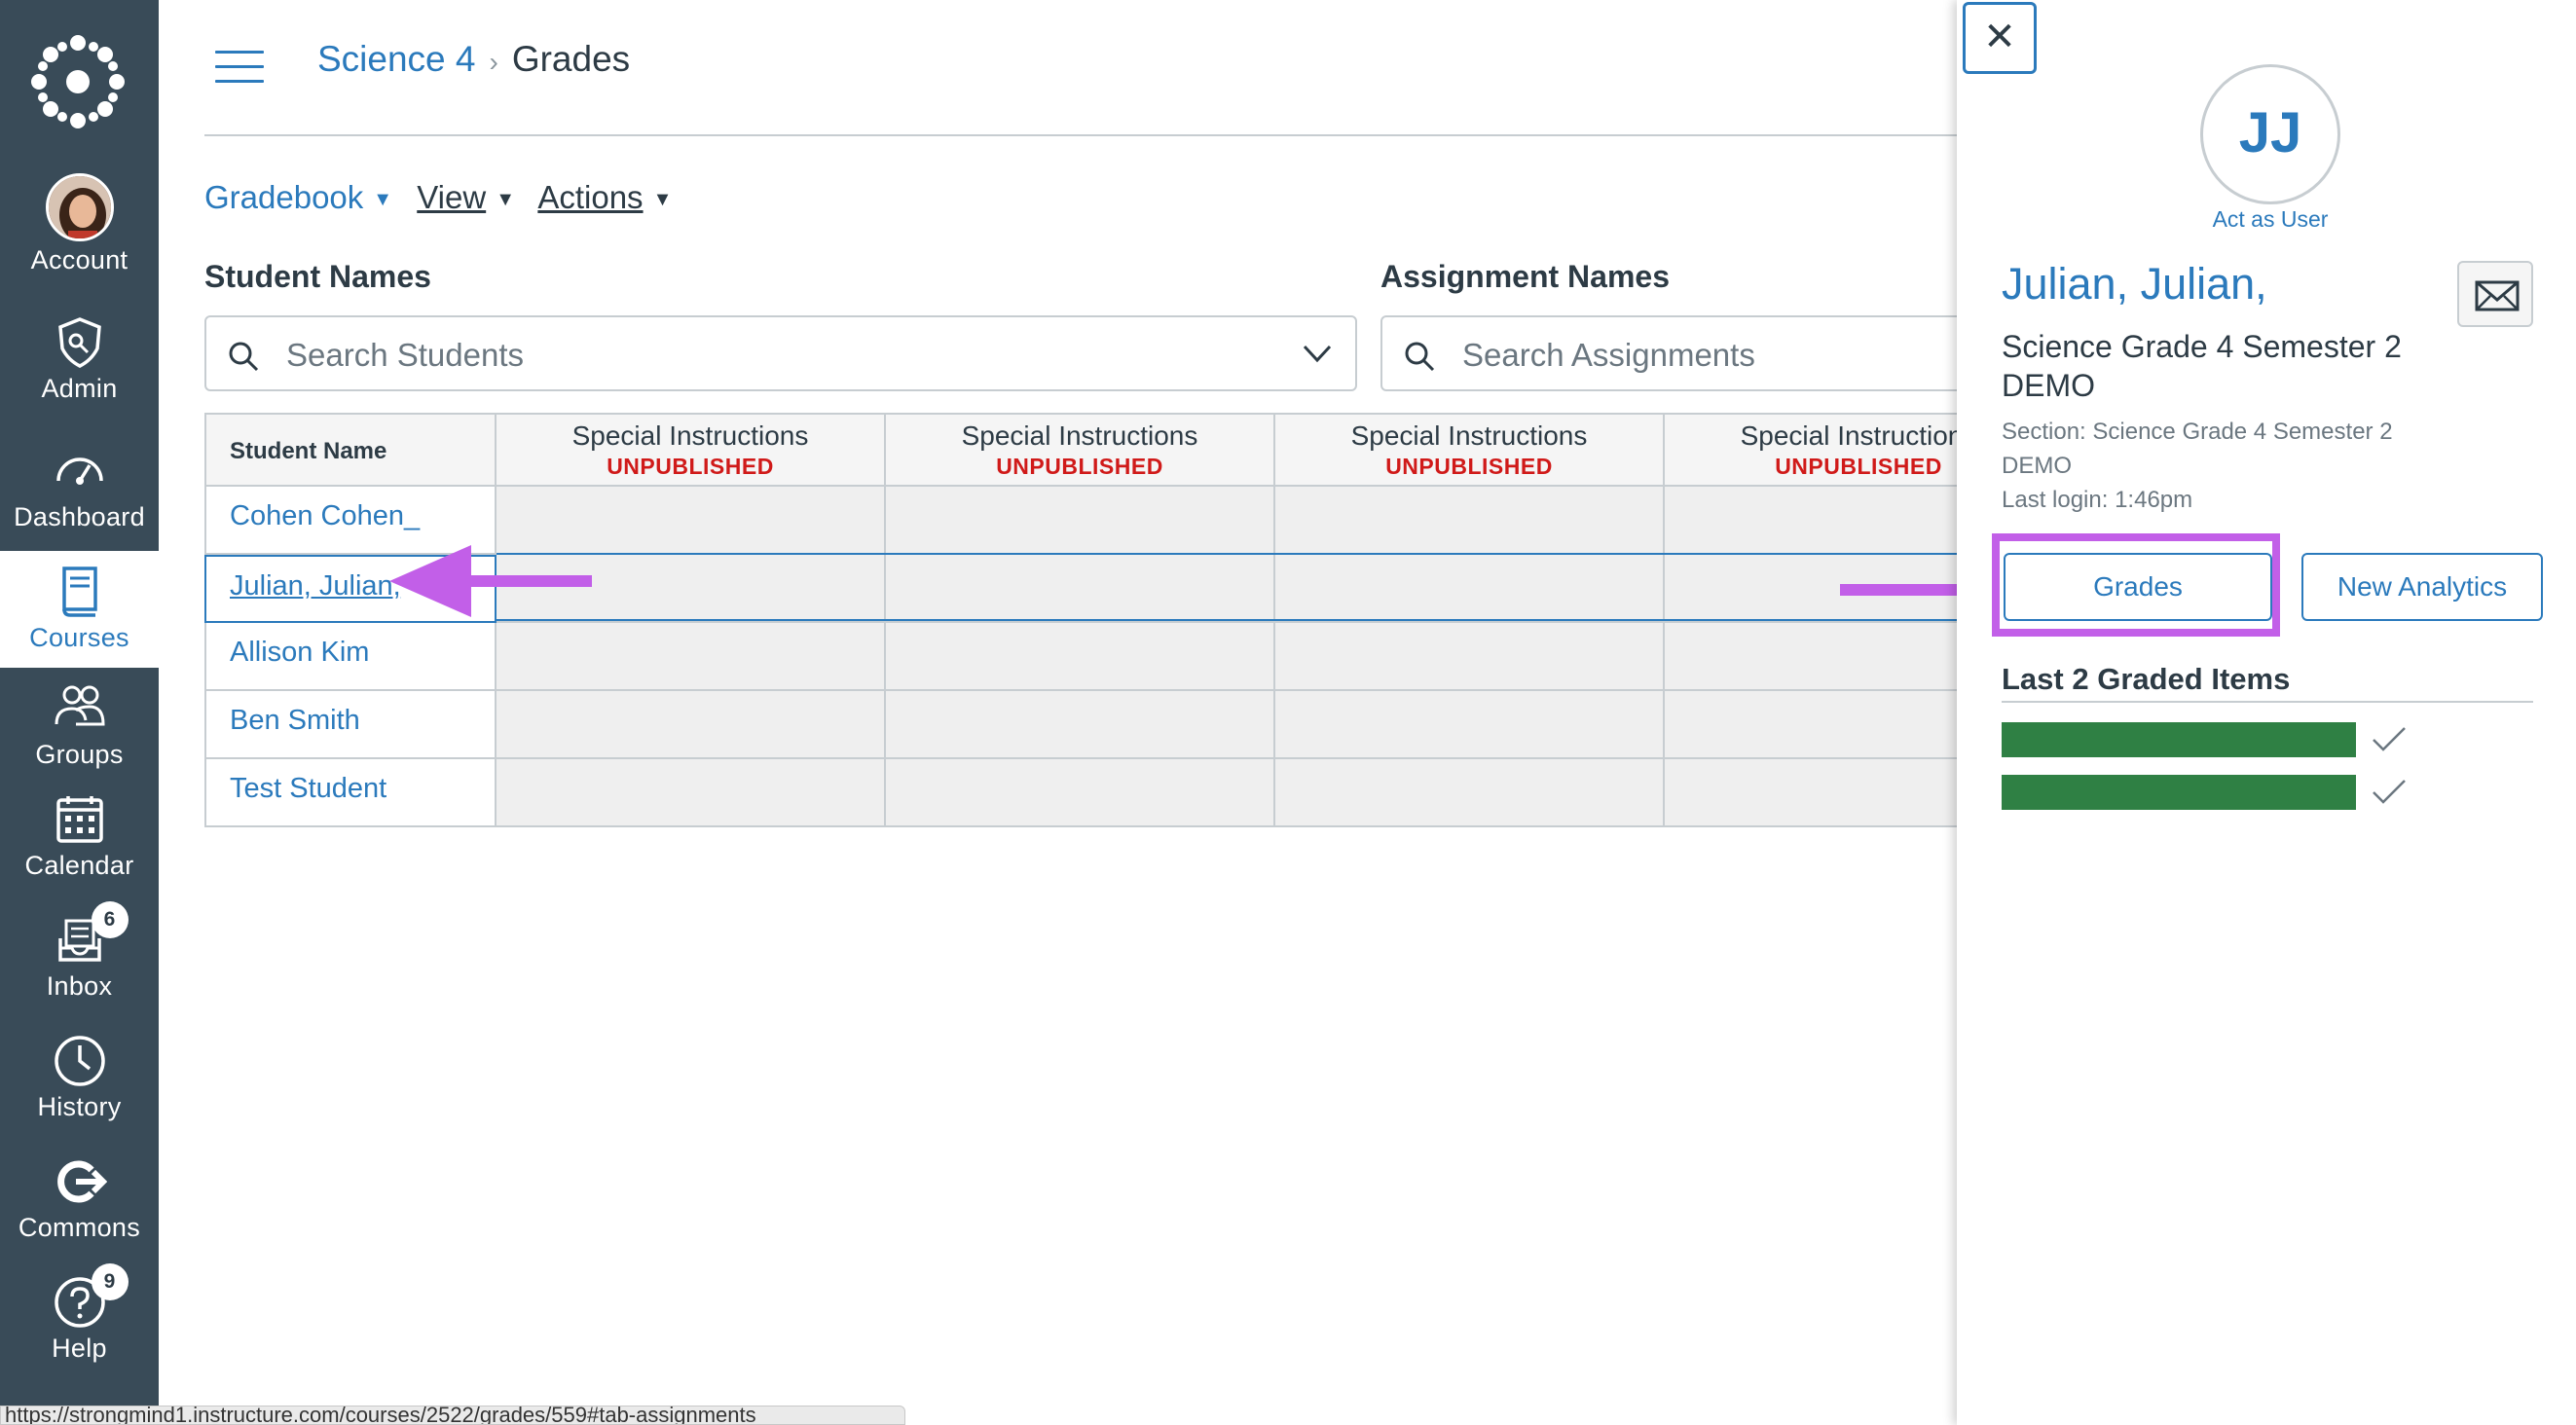  I want to click on student-search-input: Search Students, so click(780, 353).